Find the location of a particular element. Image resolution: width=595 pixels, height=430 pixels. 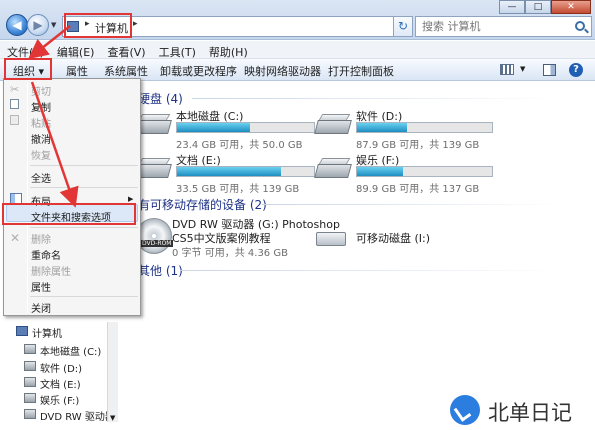

nav-label: 软件 (D:) is located at coordinates (61, 369).